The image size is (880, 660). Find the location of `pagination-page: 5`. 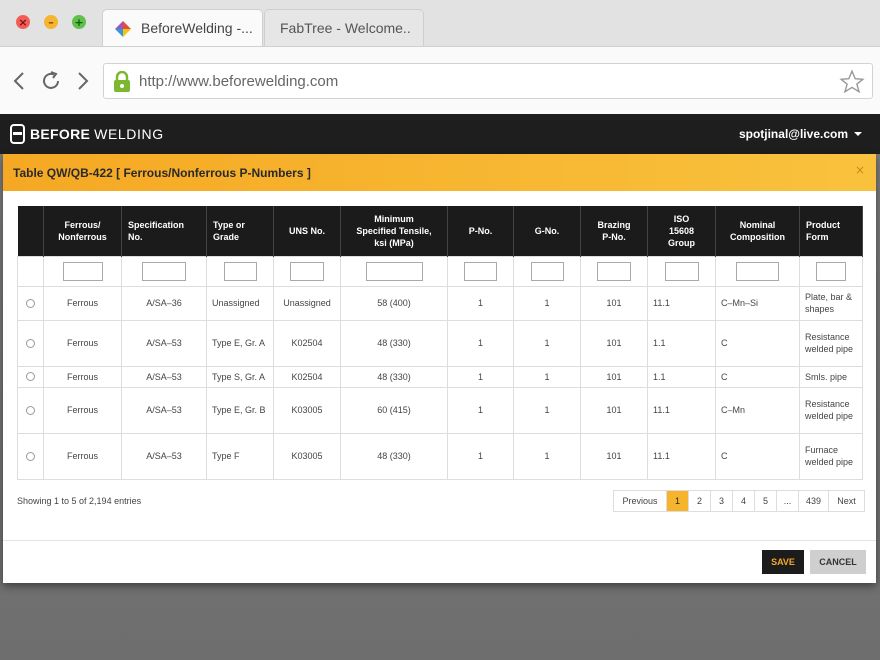

pagination-page: 5 is located at coordinates (765, 501).